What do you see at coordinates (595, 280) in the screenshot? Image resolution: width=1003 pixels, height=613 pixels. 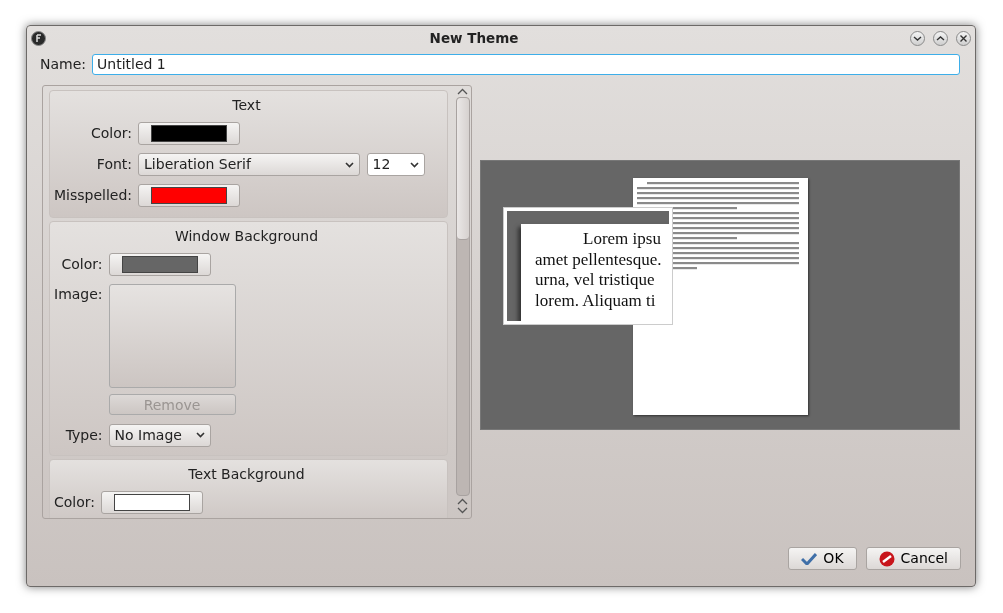 I see `preview-text: urna, vel tristique` at bounding box center [595, 280].